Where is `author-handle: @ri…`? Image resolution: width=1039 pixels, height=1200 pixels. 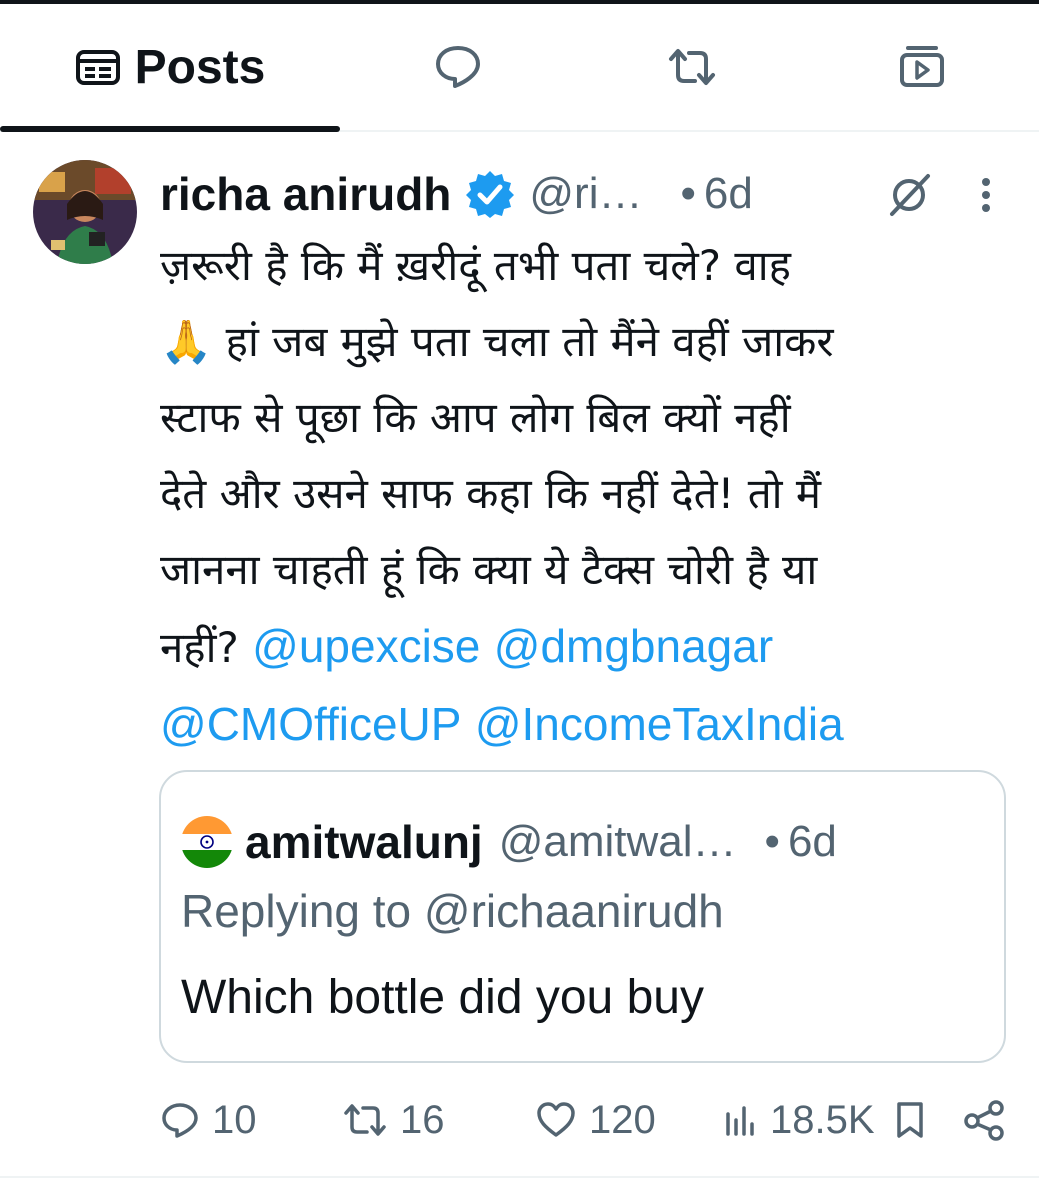 author-handle: @ri… is located at coordinates (585, 194).